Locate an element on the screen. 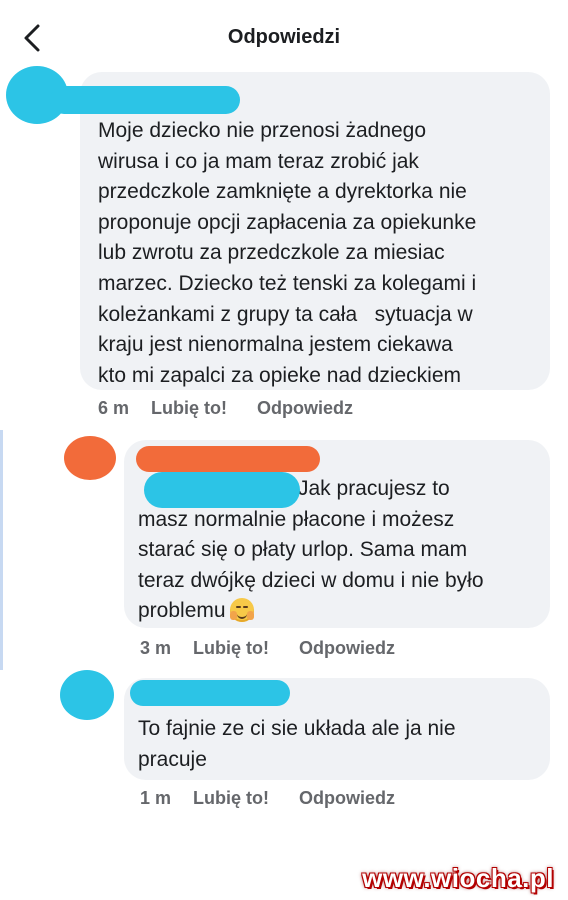 This screenshot has width=568, height=900. watermark: www.wiocha.pl is located at coordinates (458, 878).